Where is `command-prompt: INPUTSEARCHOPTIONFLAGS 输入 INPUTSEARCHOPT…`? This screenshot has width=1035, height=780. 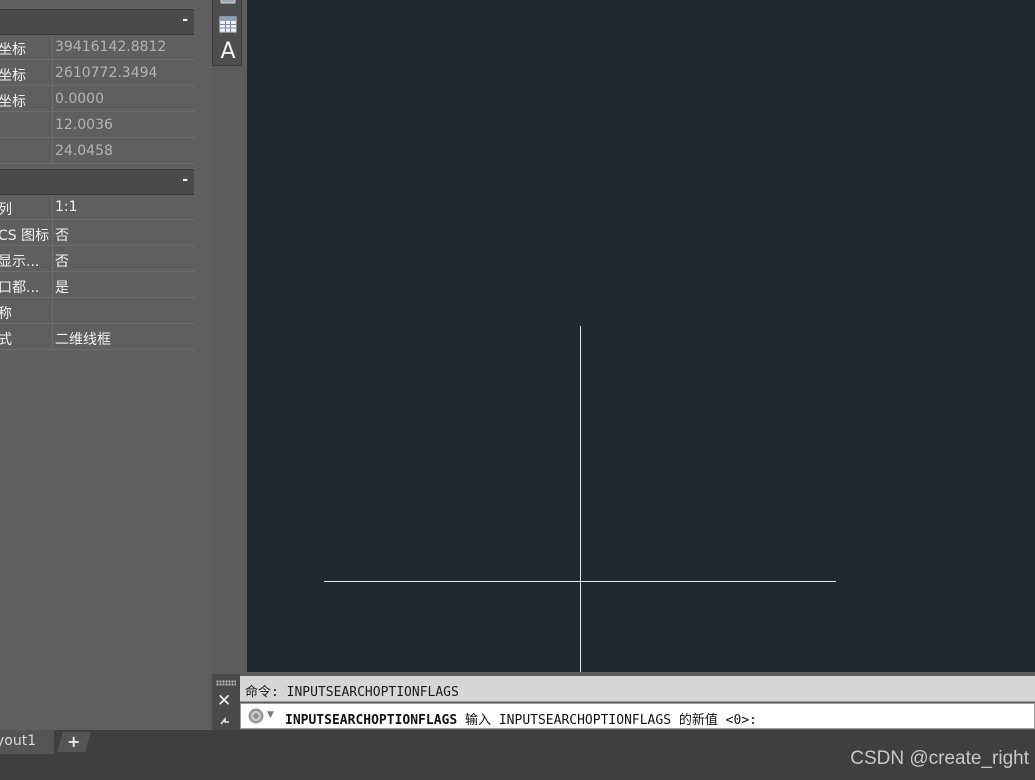 command-prompt: INPUTSEARCHOPTIONFLAGS 输入 INPUTSEARCHOPT… is located at coordinates (521, 718).